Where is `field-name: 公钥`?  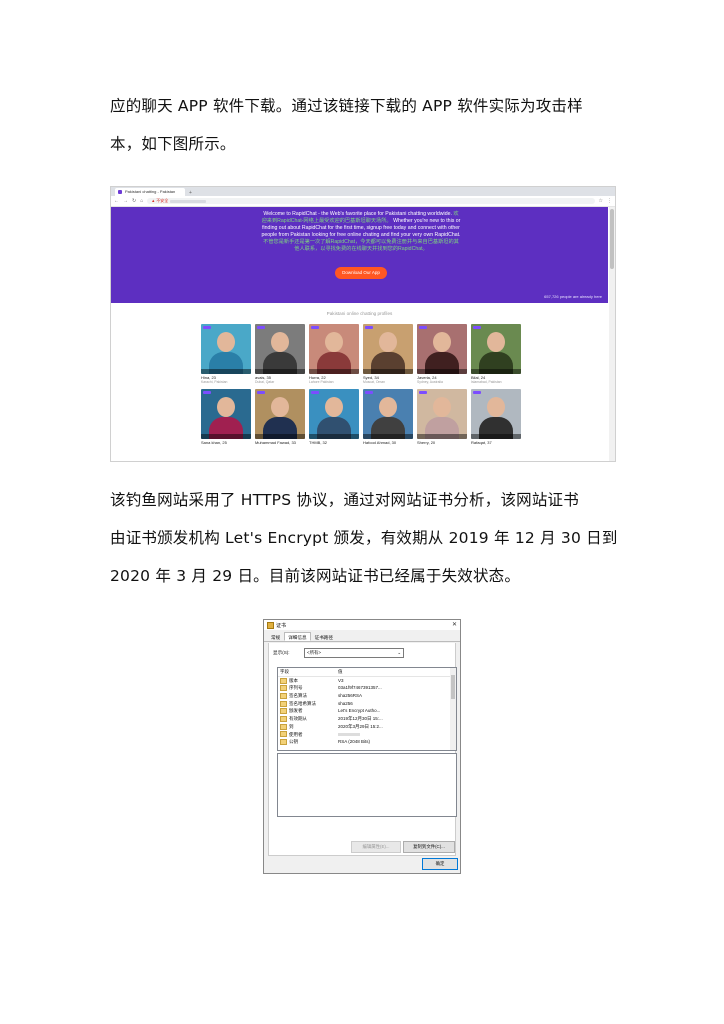 field-name: 公钥 is located at coordinates (293, 742).